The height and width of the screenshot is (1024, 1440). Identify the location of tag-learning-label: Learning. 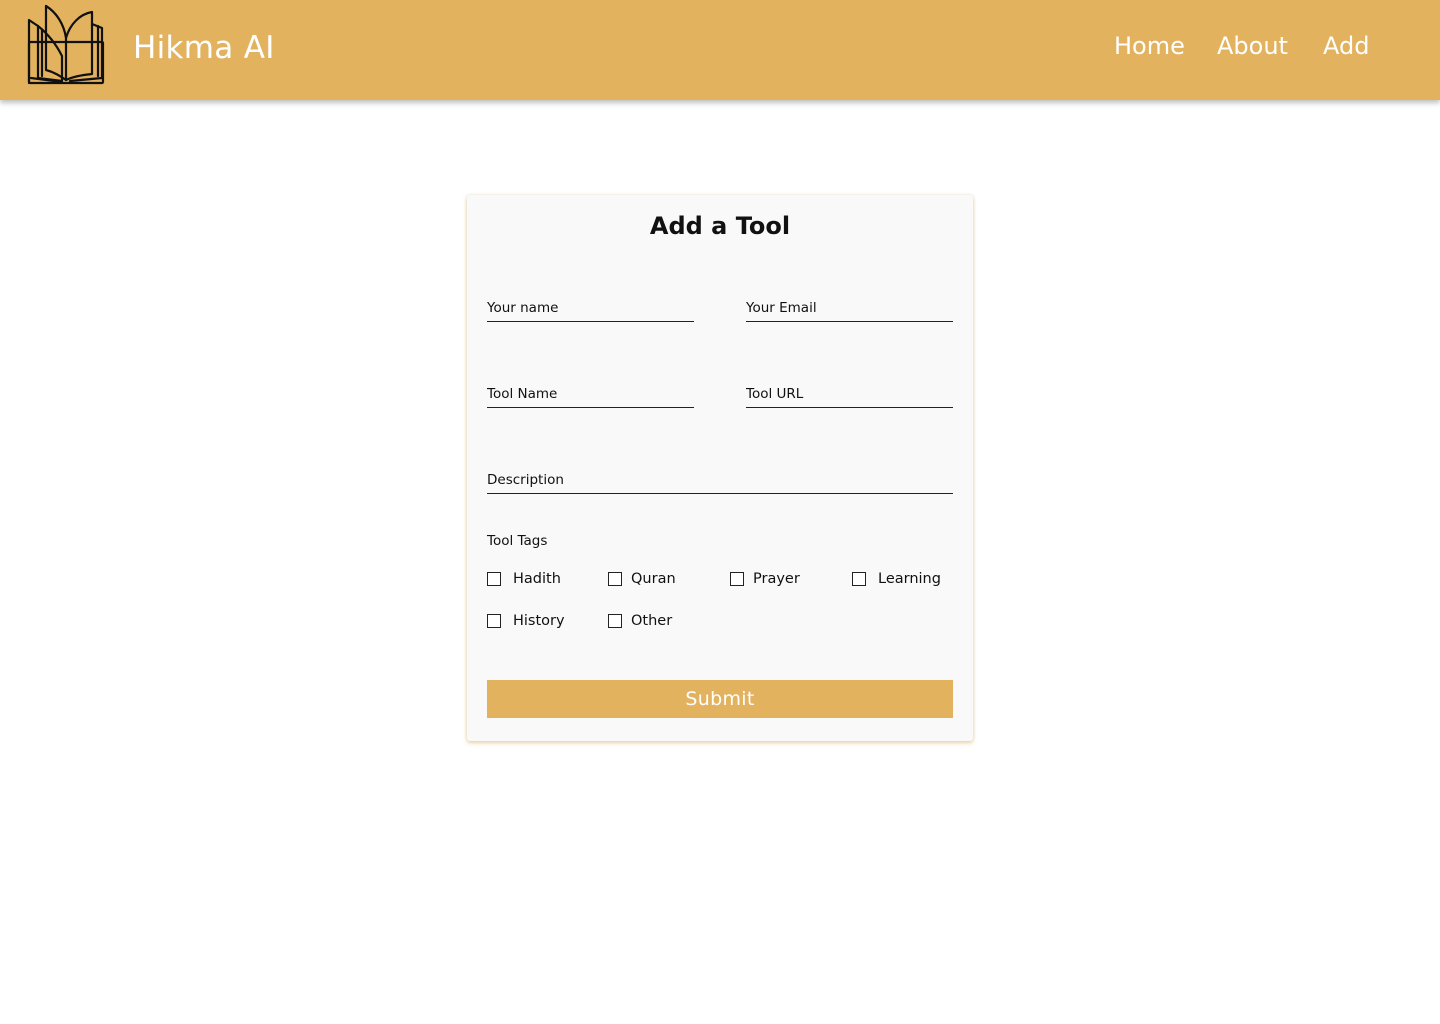
(909, 579).